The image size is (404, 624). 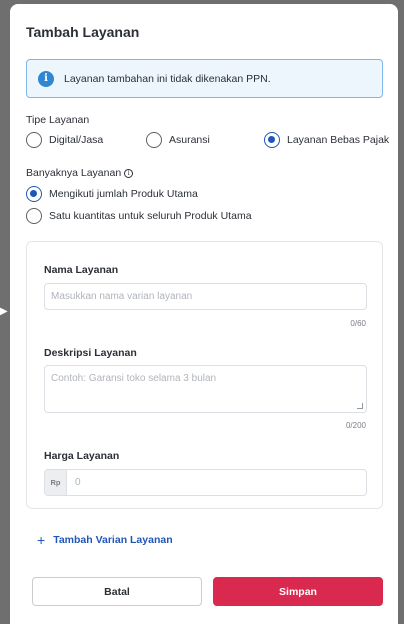 What do you see at coordinates (90, 353) in the screenshot?
I see `service-description-label: Deskripsi Layanan` at bounding box center [90, 353].